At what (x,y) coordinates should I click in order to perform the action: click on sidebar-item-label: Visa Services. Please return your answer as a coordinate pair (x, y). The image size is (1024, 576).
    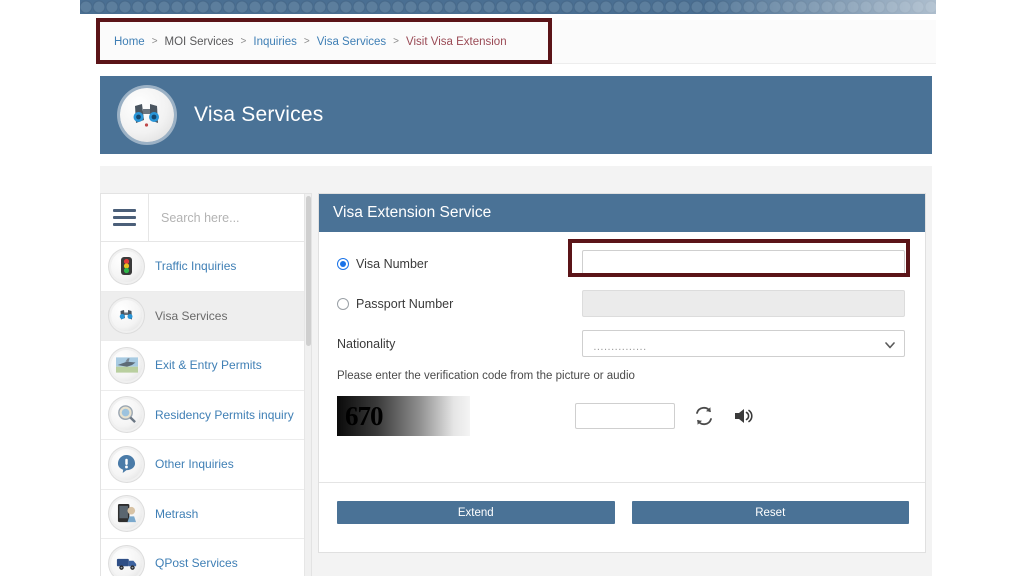
    Looking at the image, I should click on (191, 315).